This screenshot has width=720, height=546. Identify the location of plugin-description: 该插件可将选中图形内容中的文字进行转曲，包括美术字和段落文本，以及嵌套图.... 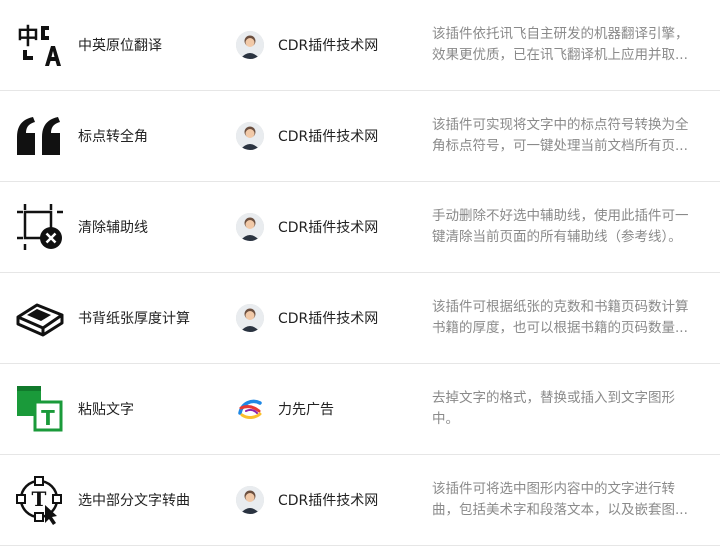
(560, 499).